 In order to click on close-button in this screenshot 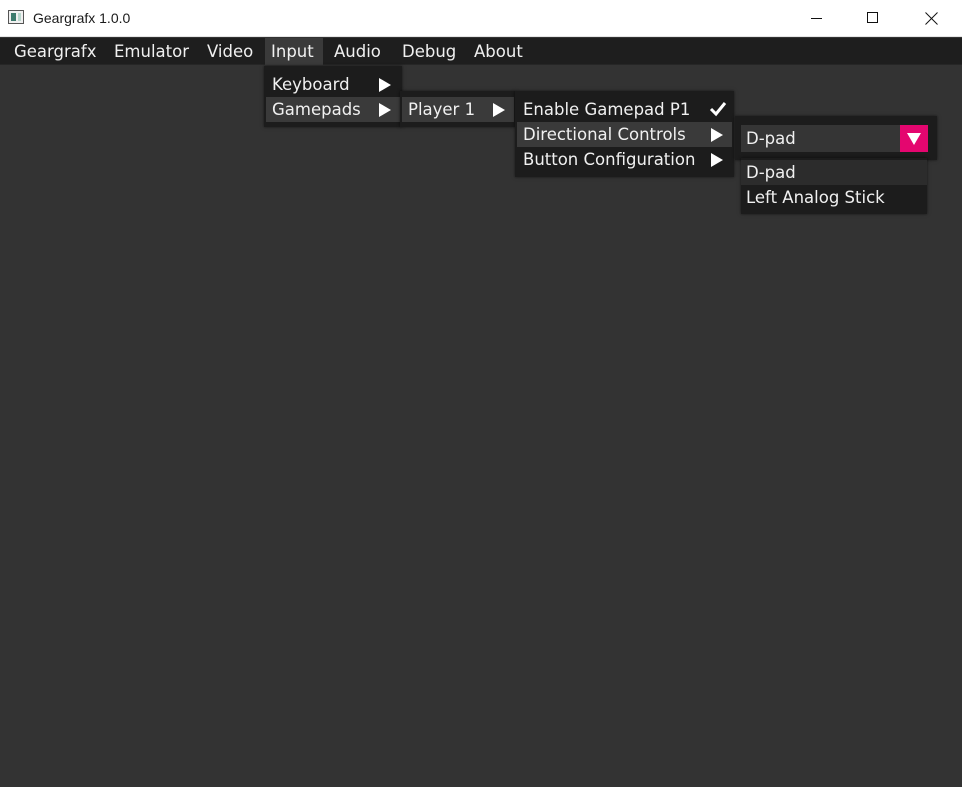, I will do `click(931, 18)`.